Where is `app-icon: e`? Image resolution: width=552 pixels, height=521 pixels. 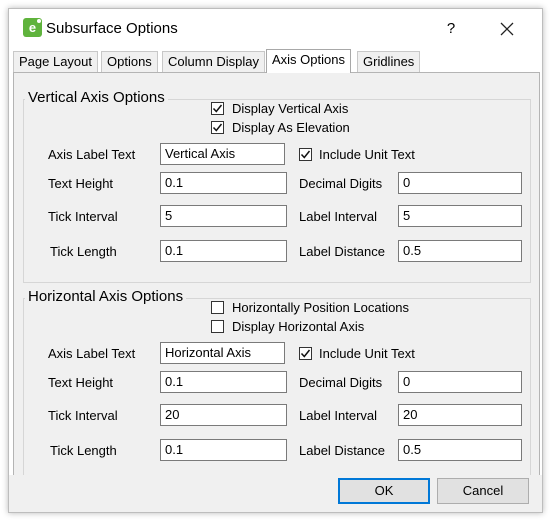 app-icon: e is located at coordinates (32, 27).